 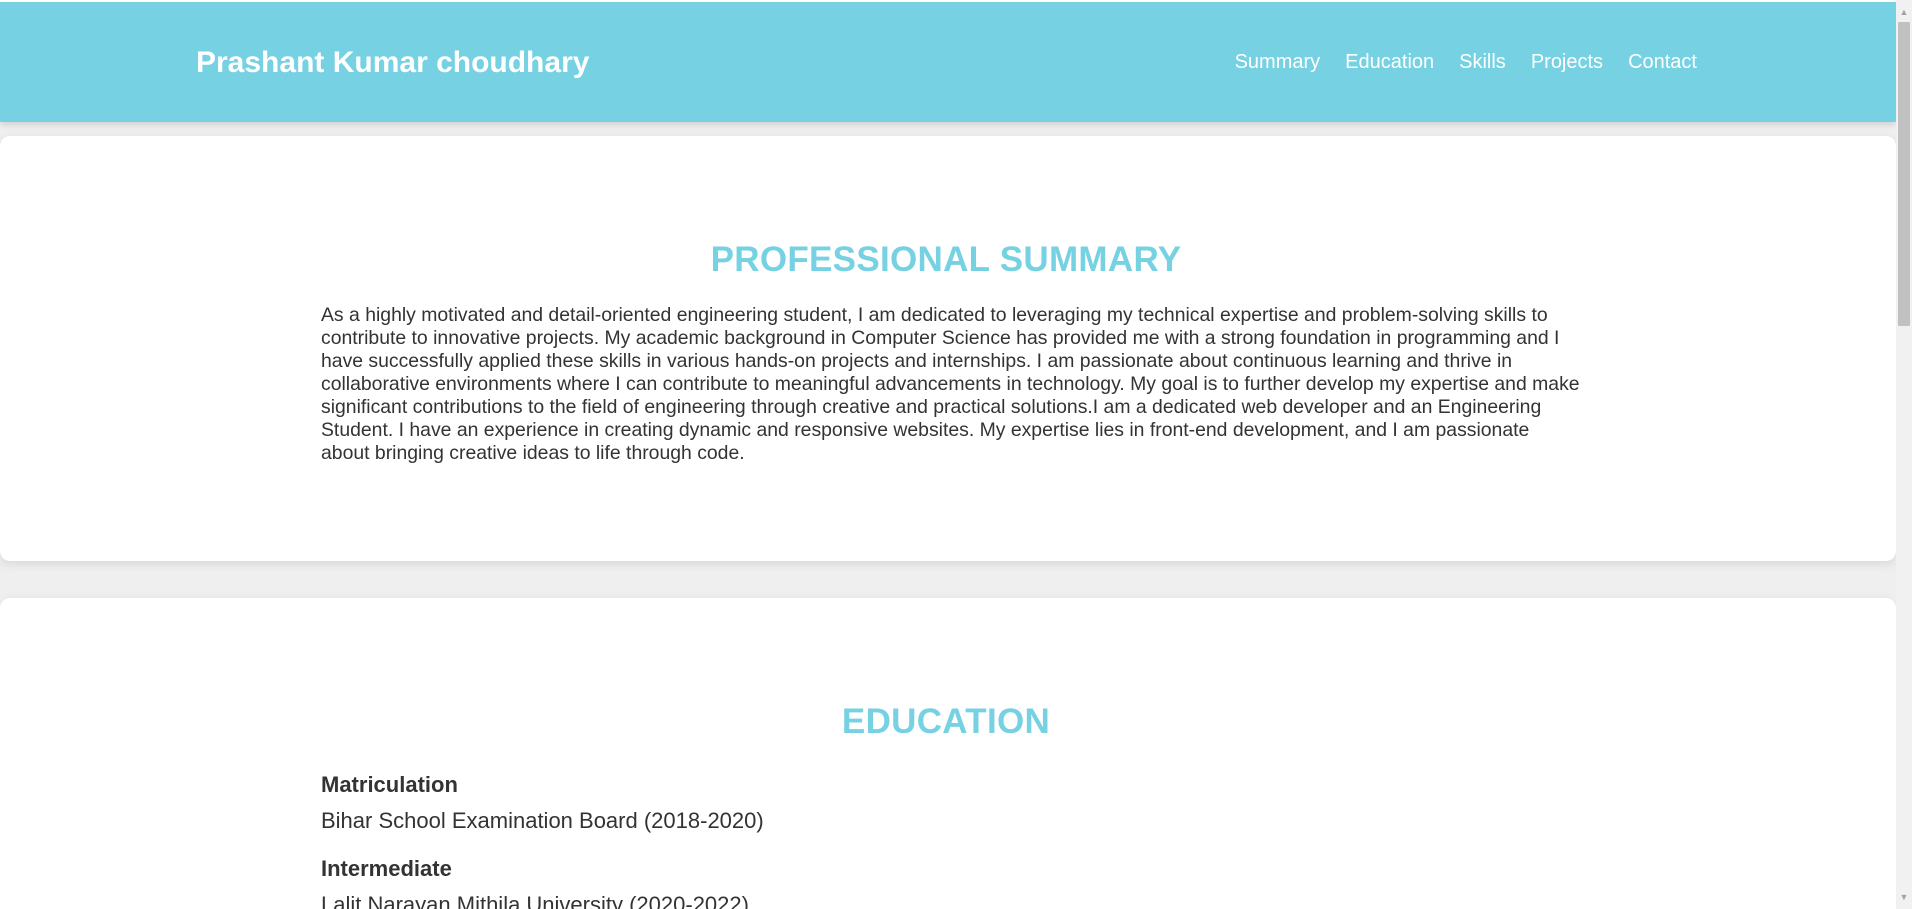 What do you see at coordinates (393, 62) in the screenshot?
I see `site-title: Prashant Kumar choudhary` at bounding box center [393, 62].